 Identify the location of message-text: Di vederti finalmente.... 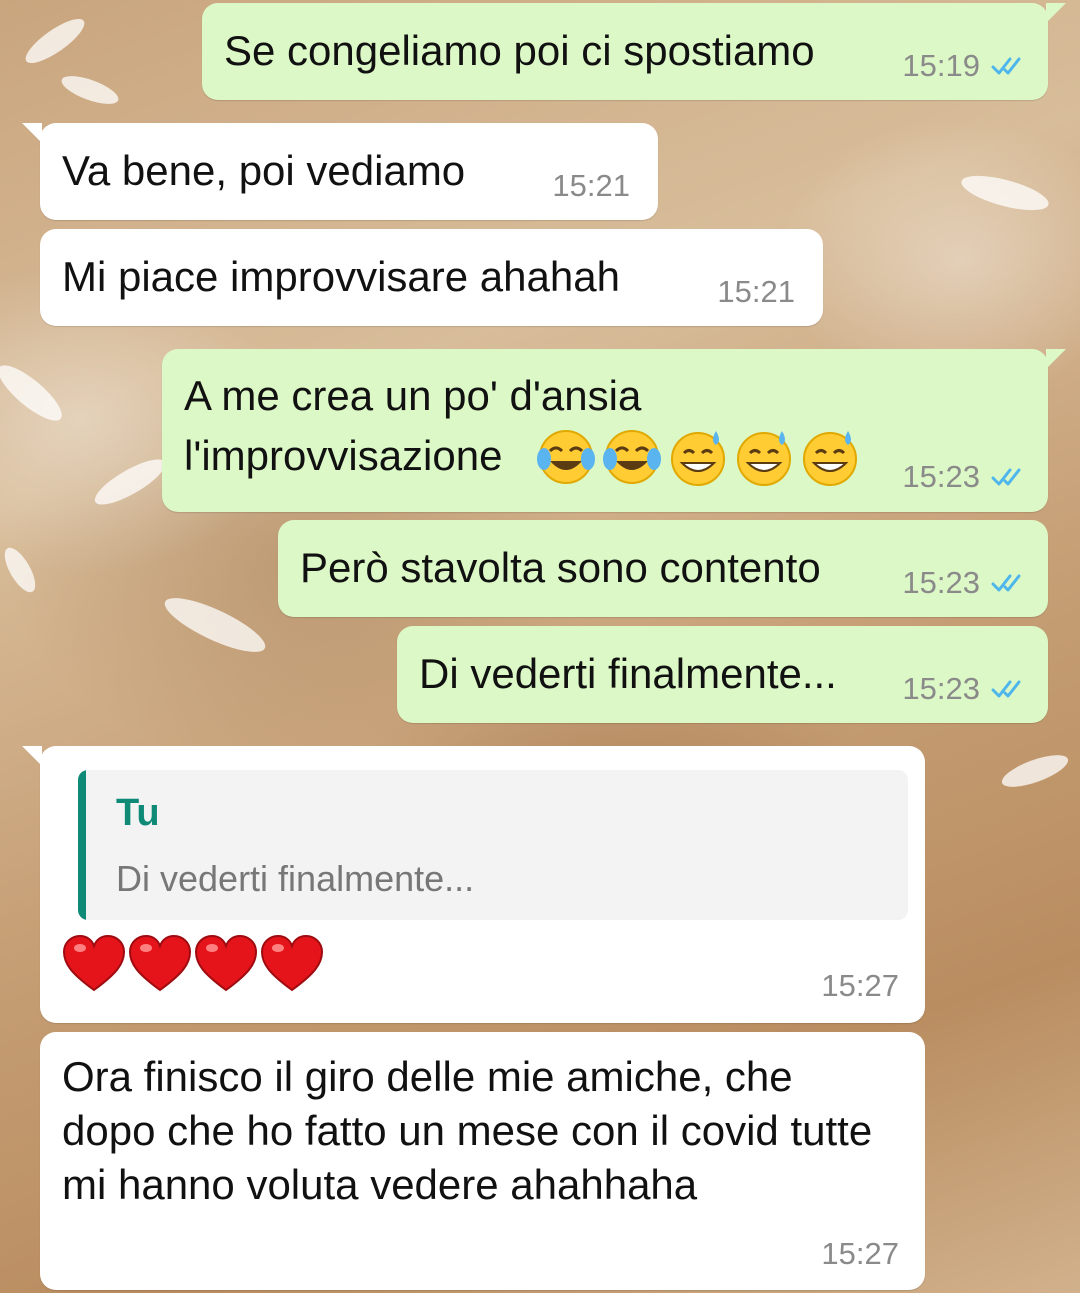
(628, 673).